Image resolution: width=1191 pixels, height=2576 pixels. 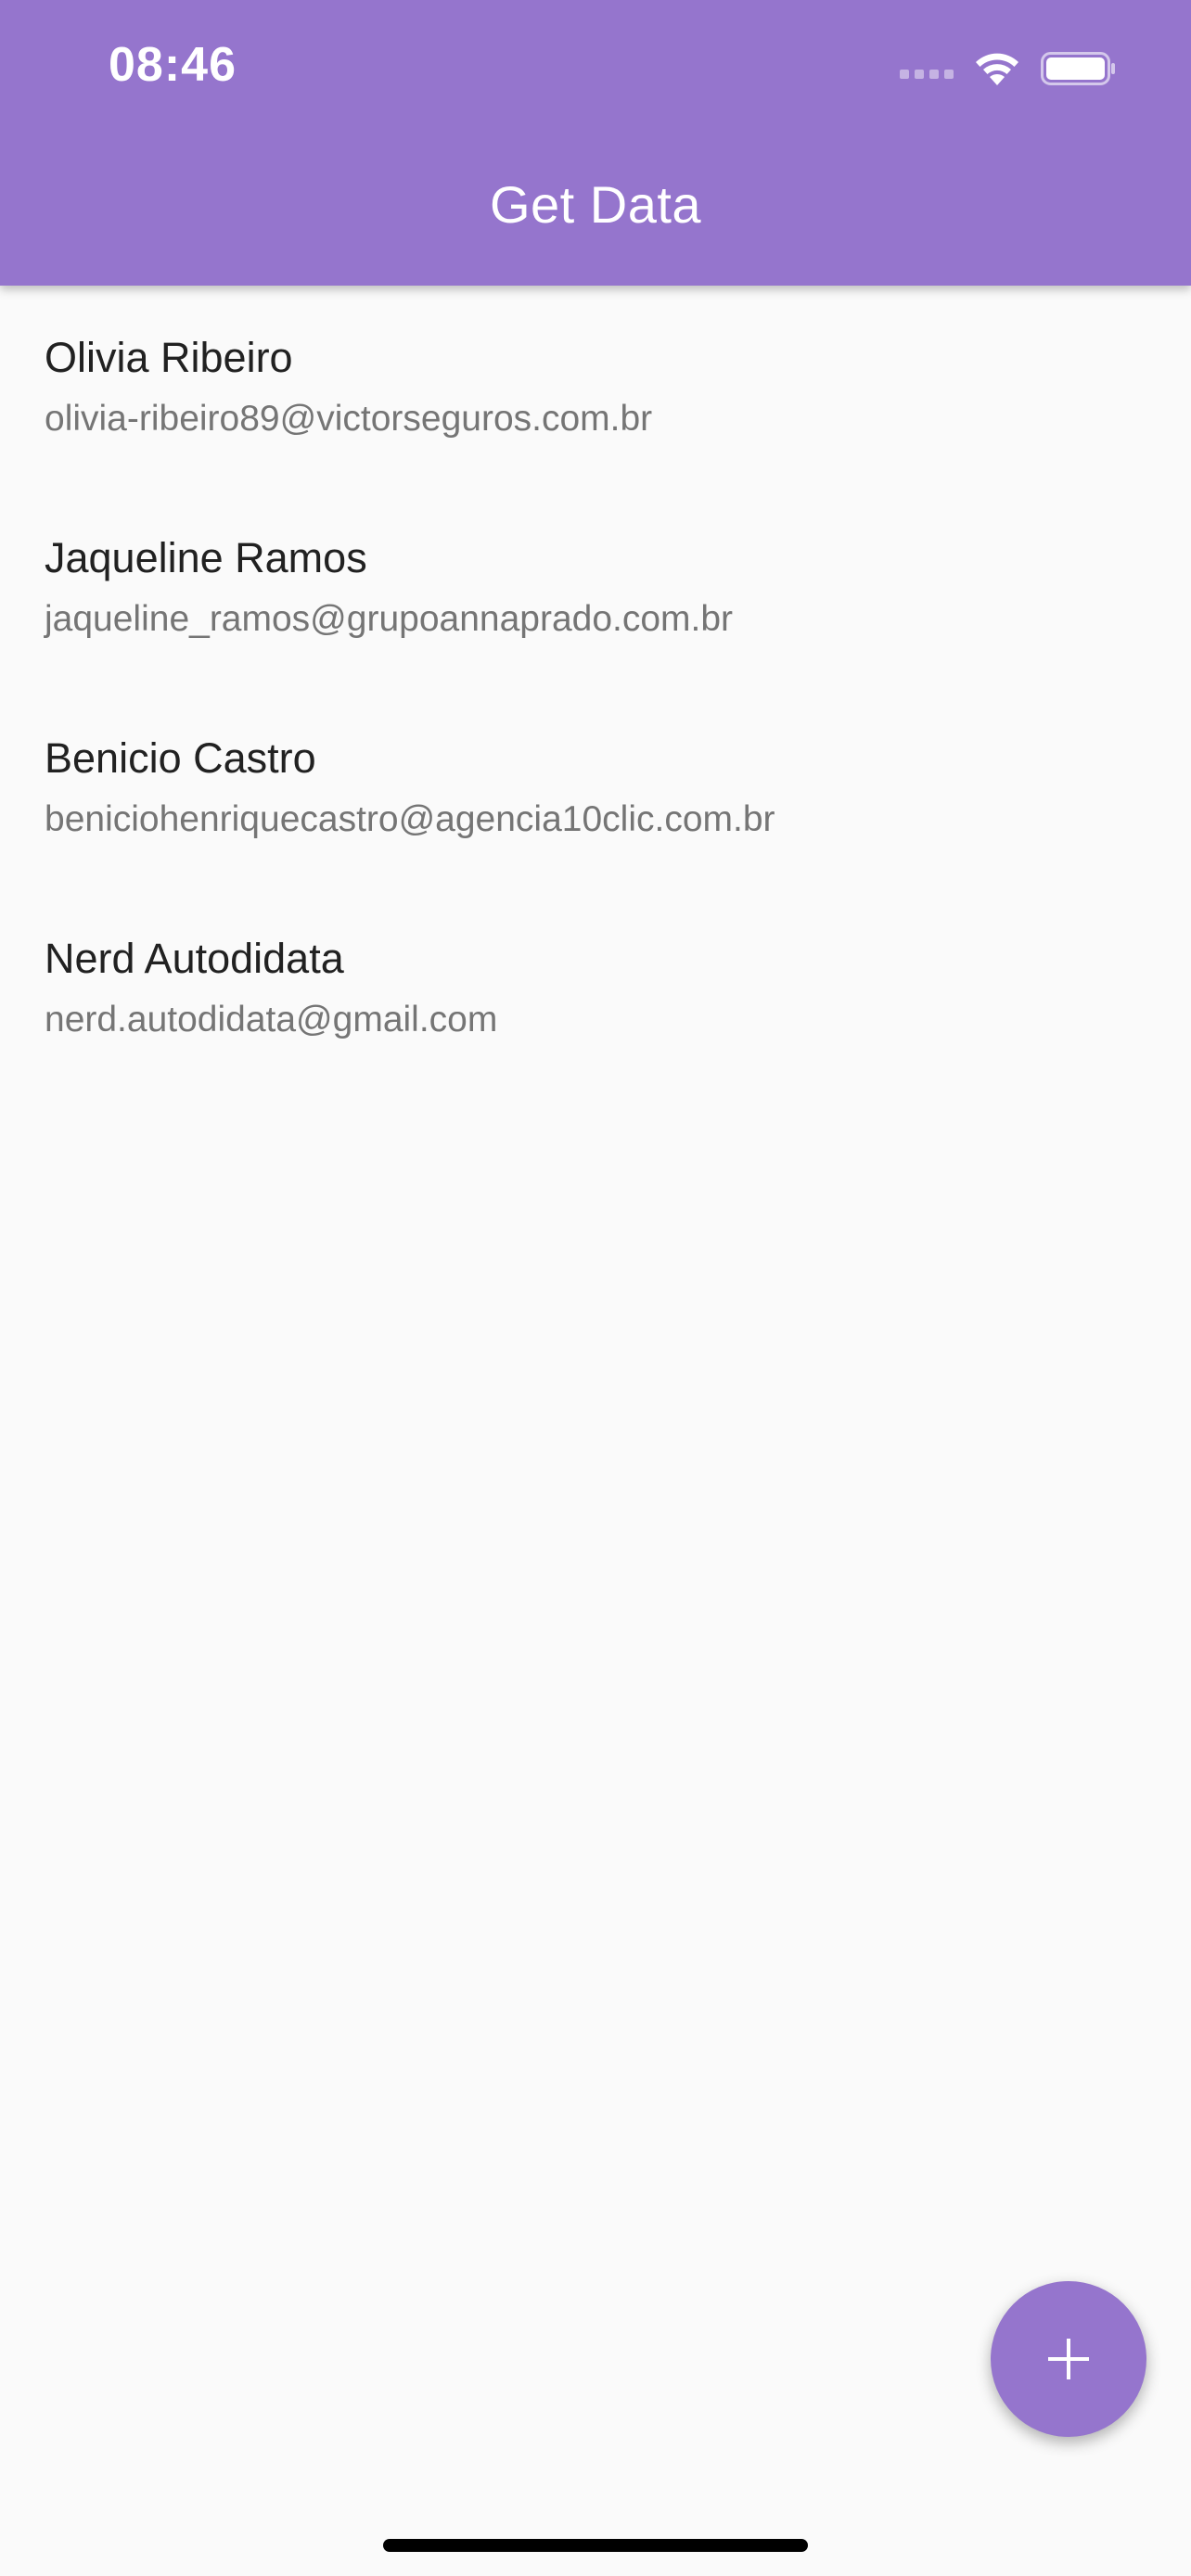 I want to click on contact-name: Olivia Ribeiro, so click(x=169, y=358).